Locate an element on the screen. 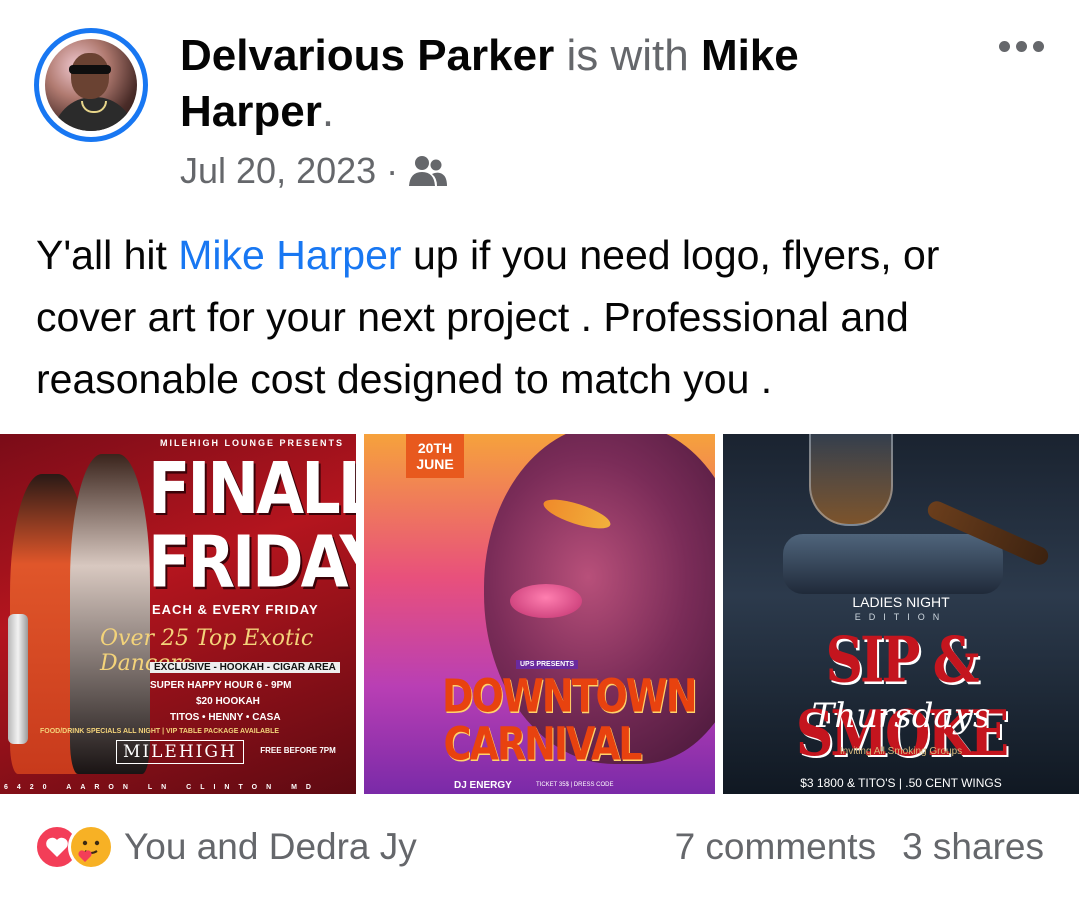 Image resolution: width=1079 pixels, height=906 pixels. post-header: Delvarious Parker is with Mike Harper. is located at coordinates (540, 84).